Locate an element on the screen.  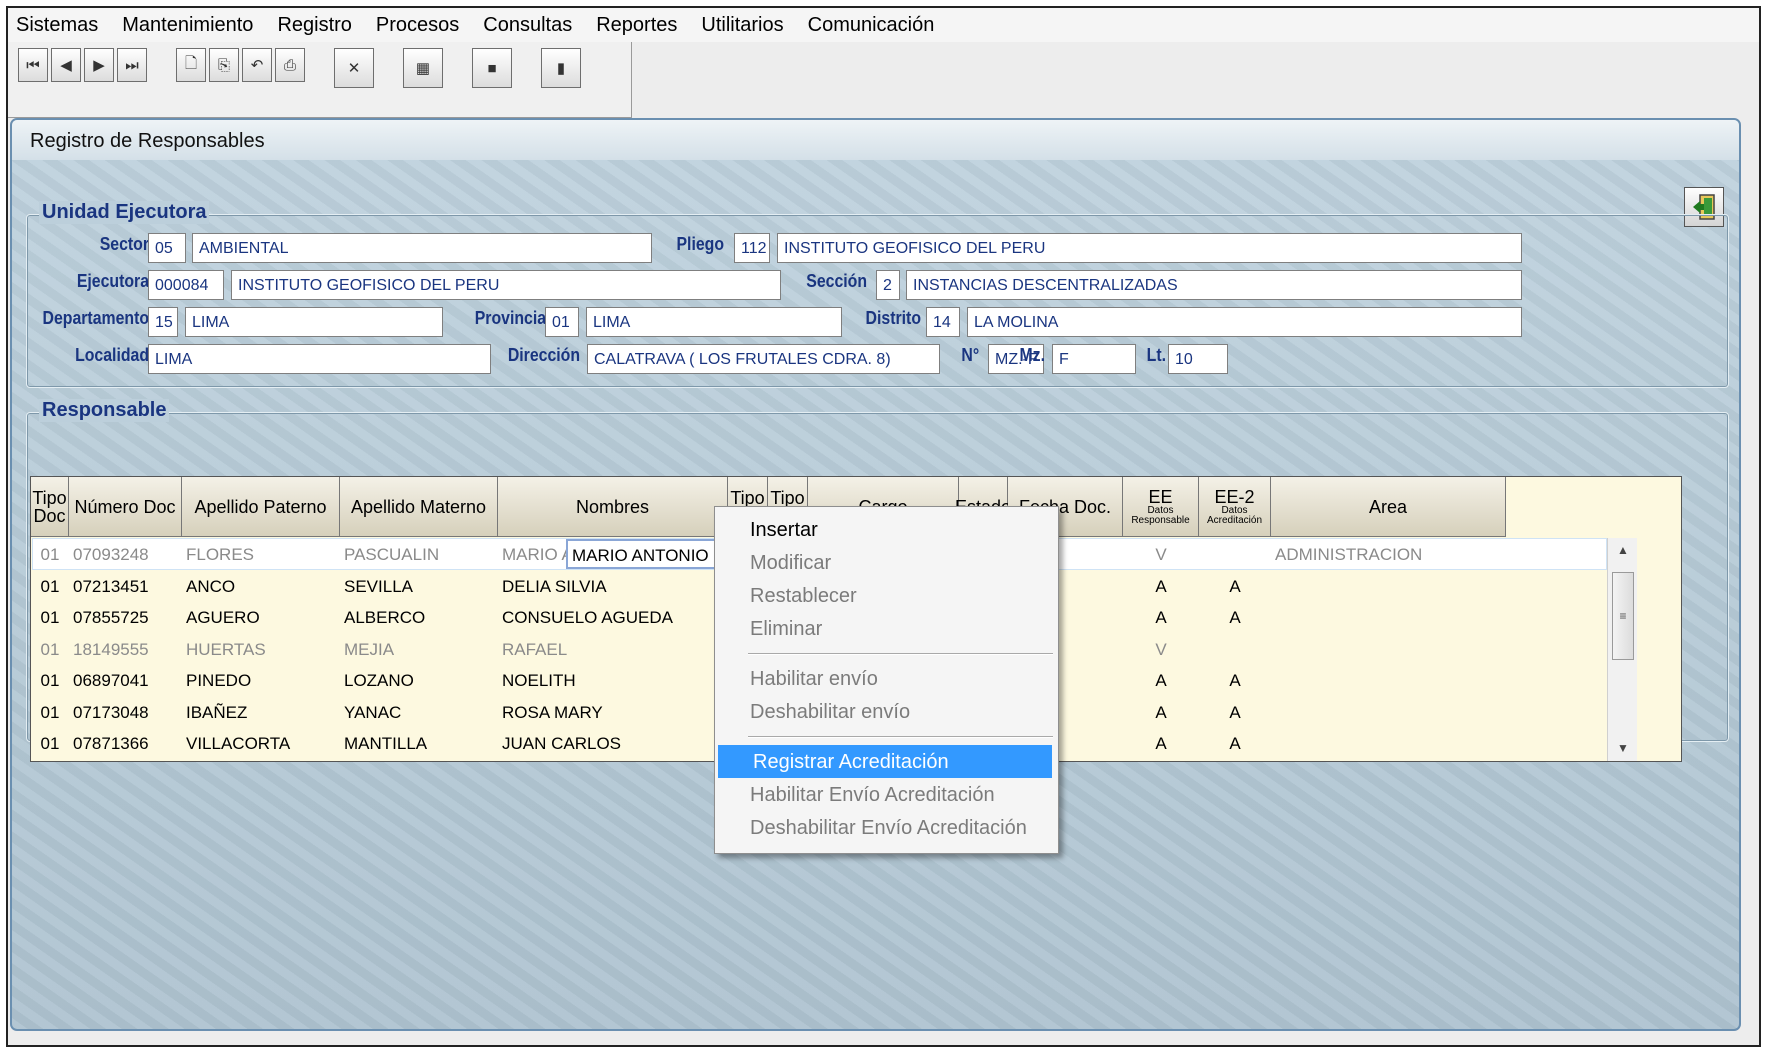
undo-icon: ↶ is located at coordinates (257, 65).